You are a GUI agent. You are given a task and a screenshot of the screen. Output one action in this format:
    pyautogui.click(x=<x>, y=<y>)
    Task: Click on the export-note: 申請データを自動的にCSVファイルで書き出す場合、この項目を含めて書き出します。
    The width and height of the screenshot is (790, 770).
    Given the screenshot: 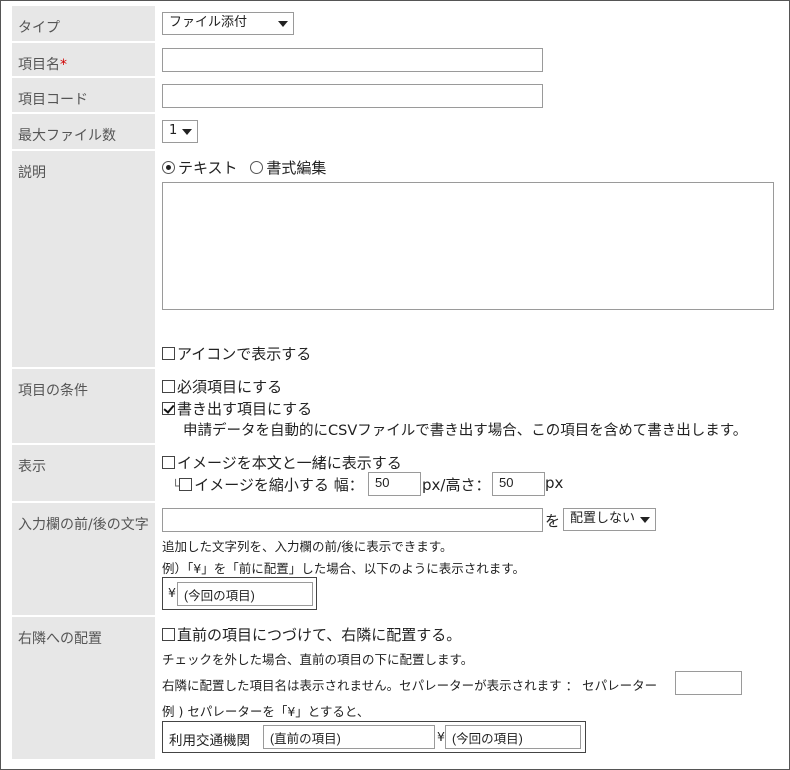 What is the action you would take?
    pyautogui.click(x=465, y=431)
    